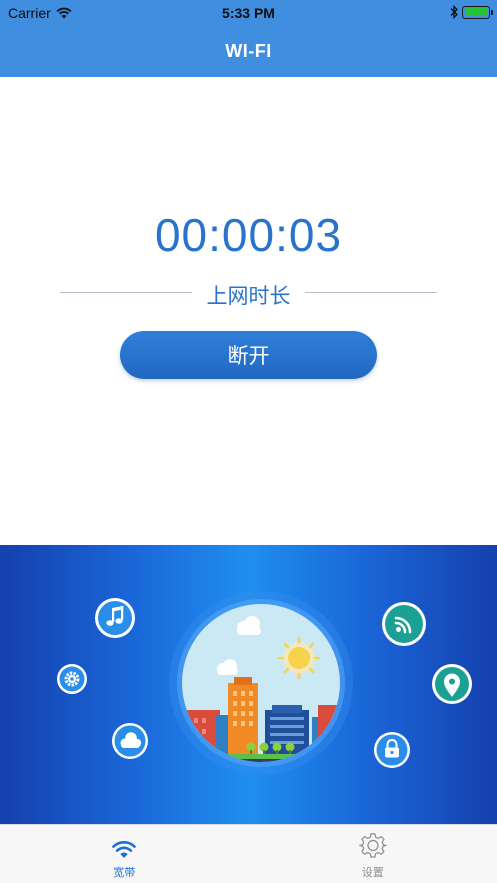 The image size is (497, 883). What do you see at coordinates (372, 873) in the screenshot?
I see `tab-settings-label: 设置` at bounding box center [372, 873].